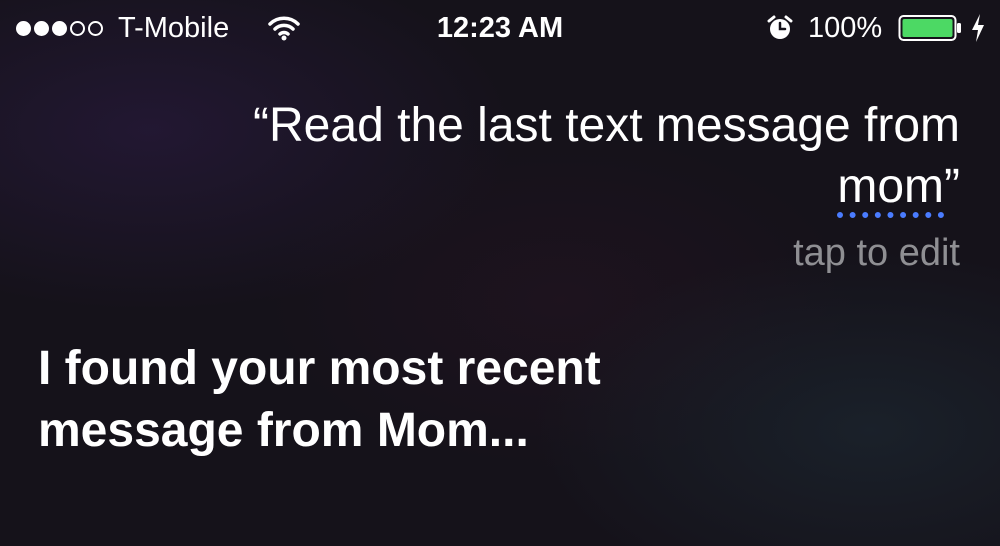  Describe the element at coordinates (978, 28) in the screenshot. I see `charging-bolt-icon` at that location.